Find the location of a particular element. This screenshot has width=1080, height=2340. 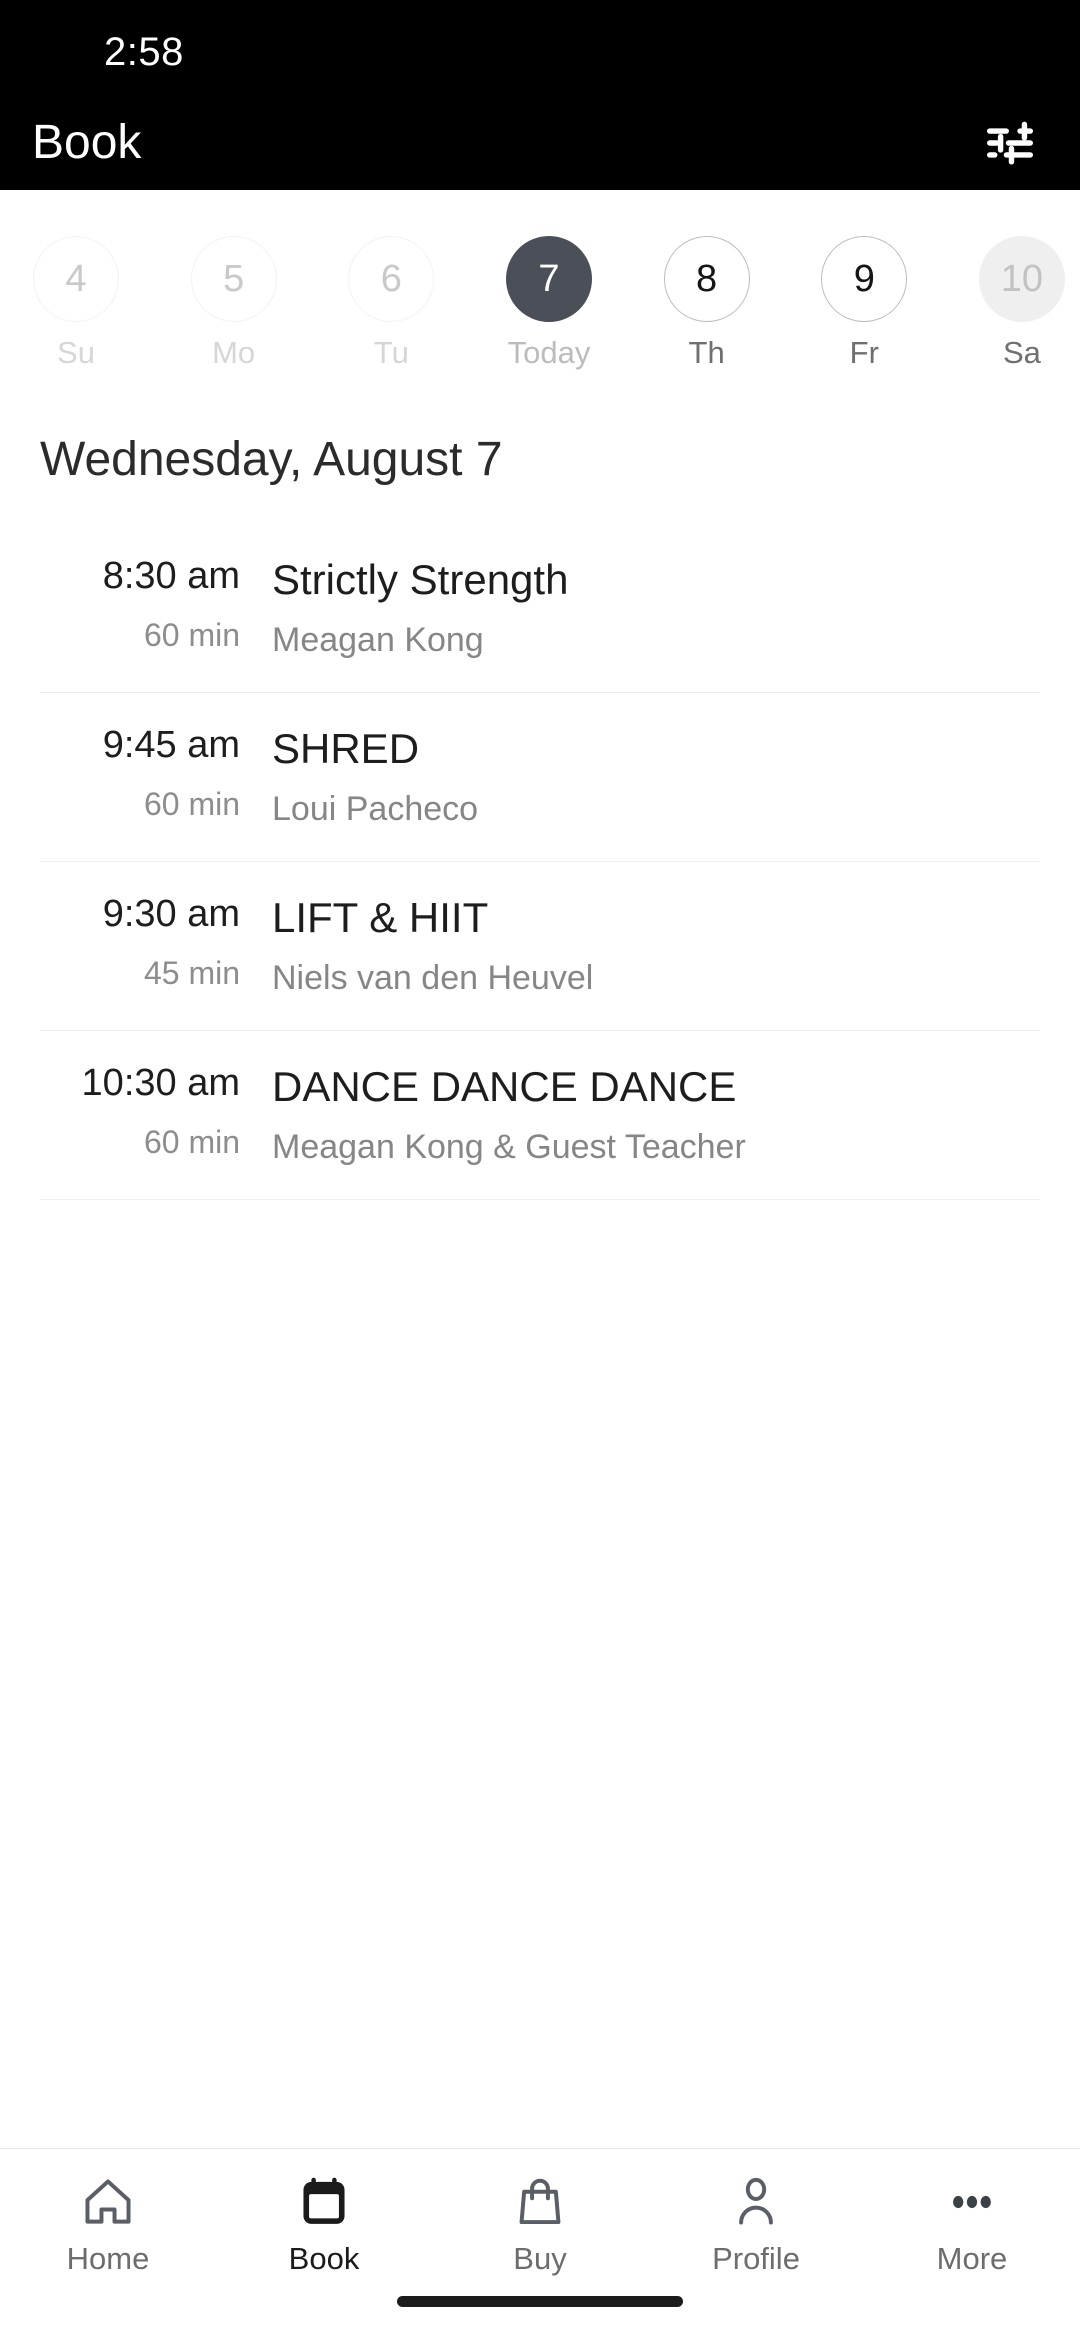

nav-tab-buy: Buy is located at coordinates (540, 2224).